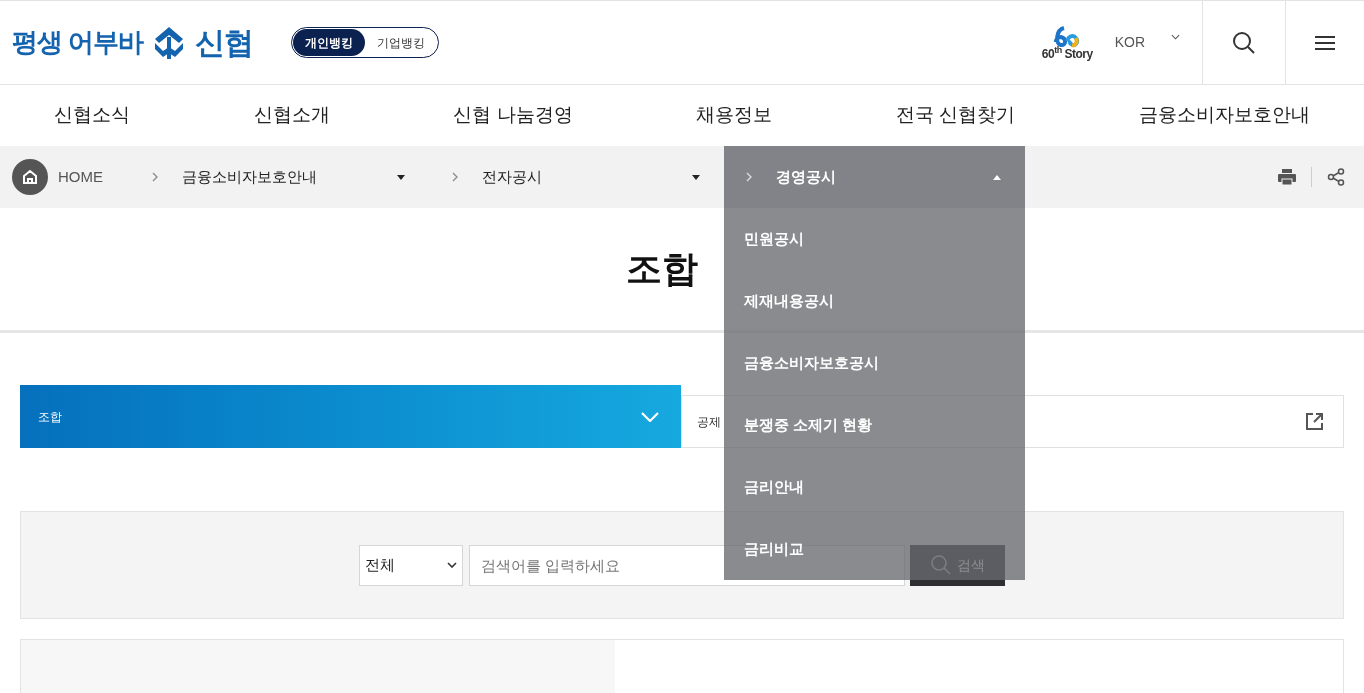 The width and height of the screenshot is (1364, 693). What do you see at coordinates (289, 177) in the screenshot?
I see `breadcrumb-item: 금융소비자보호안내` at bounding box center [289, 177].